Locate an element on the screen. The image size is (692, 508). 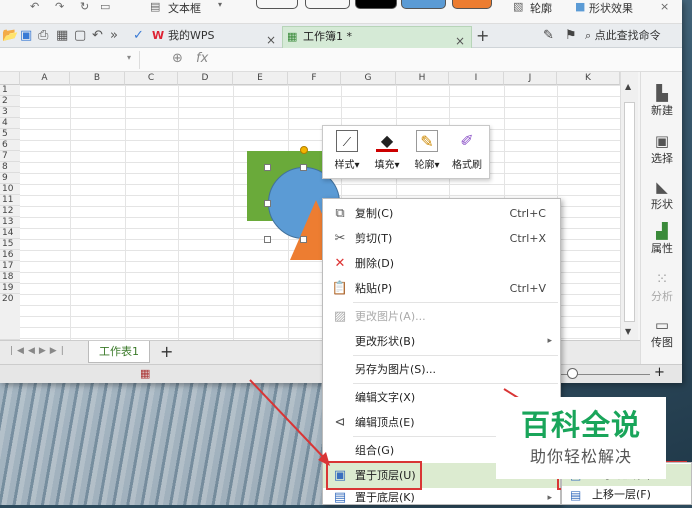
row-header: 12 is located at coordinates (10, 211).